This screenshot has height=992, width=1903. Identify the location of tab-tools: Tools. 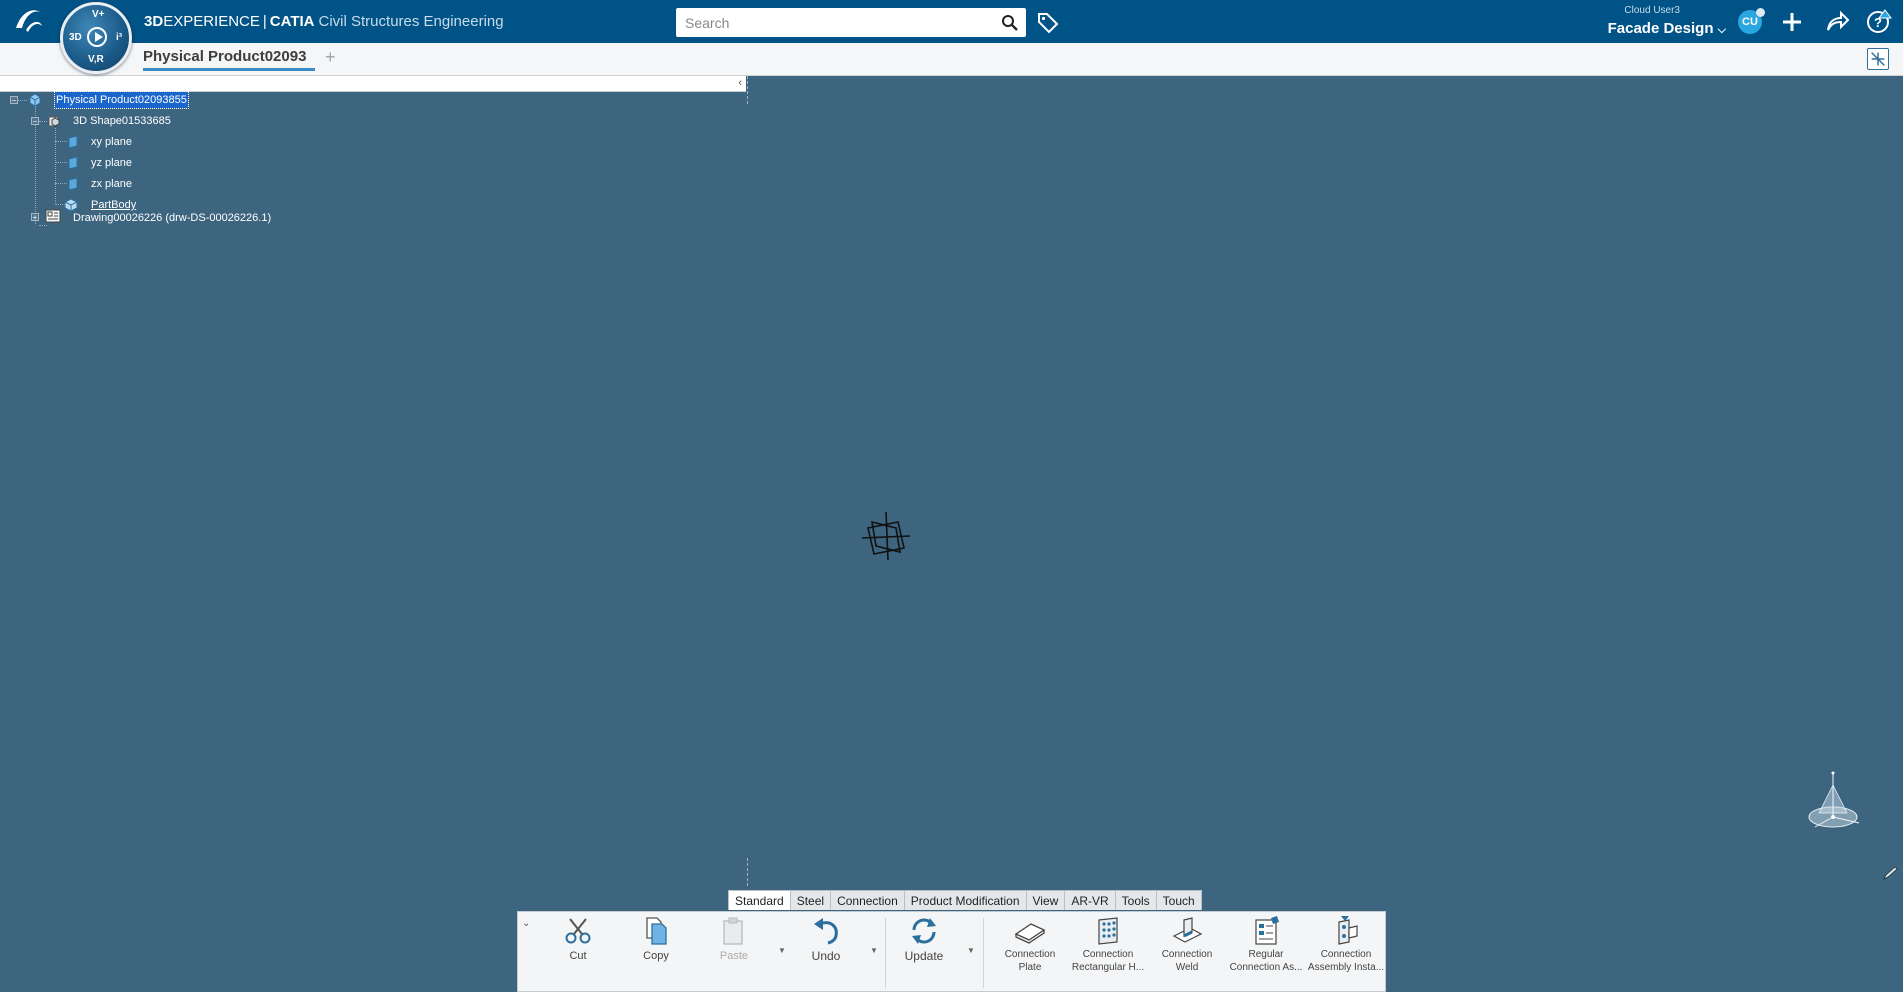
(1135, 900).